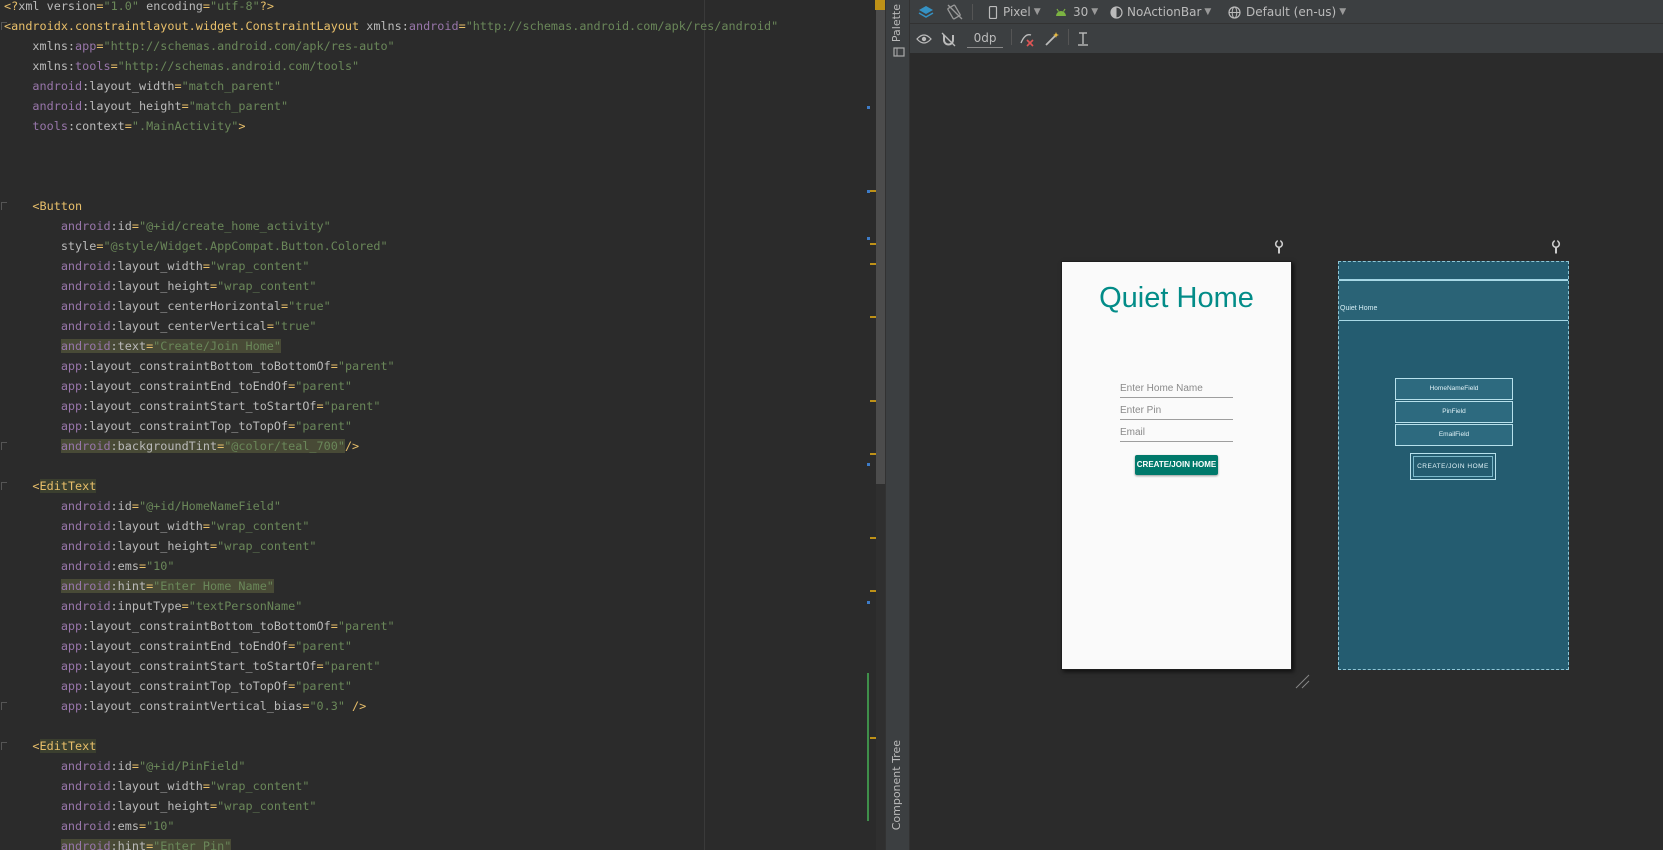  I want to click on code-line: <Button, so click(43, 206).